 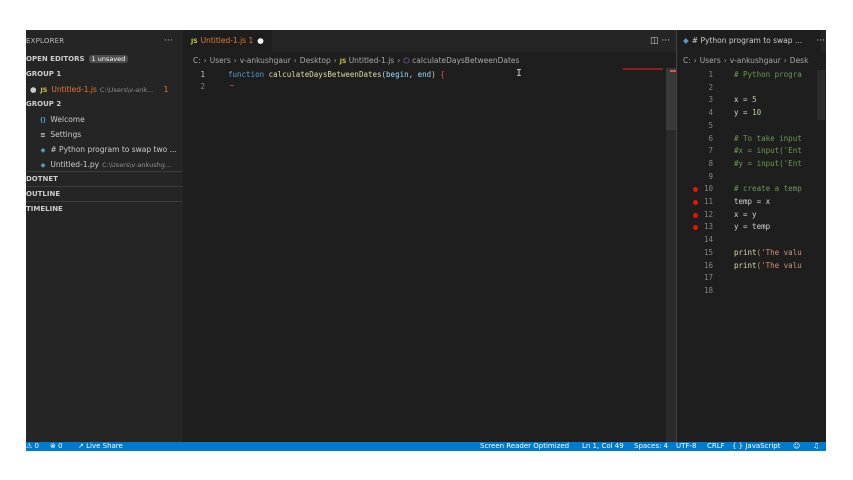 I want to click on tab-untitled-js: JS Untitled-1.js 1 ●, so click(x=227, y=41).